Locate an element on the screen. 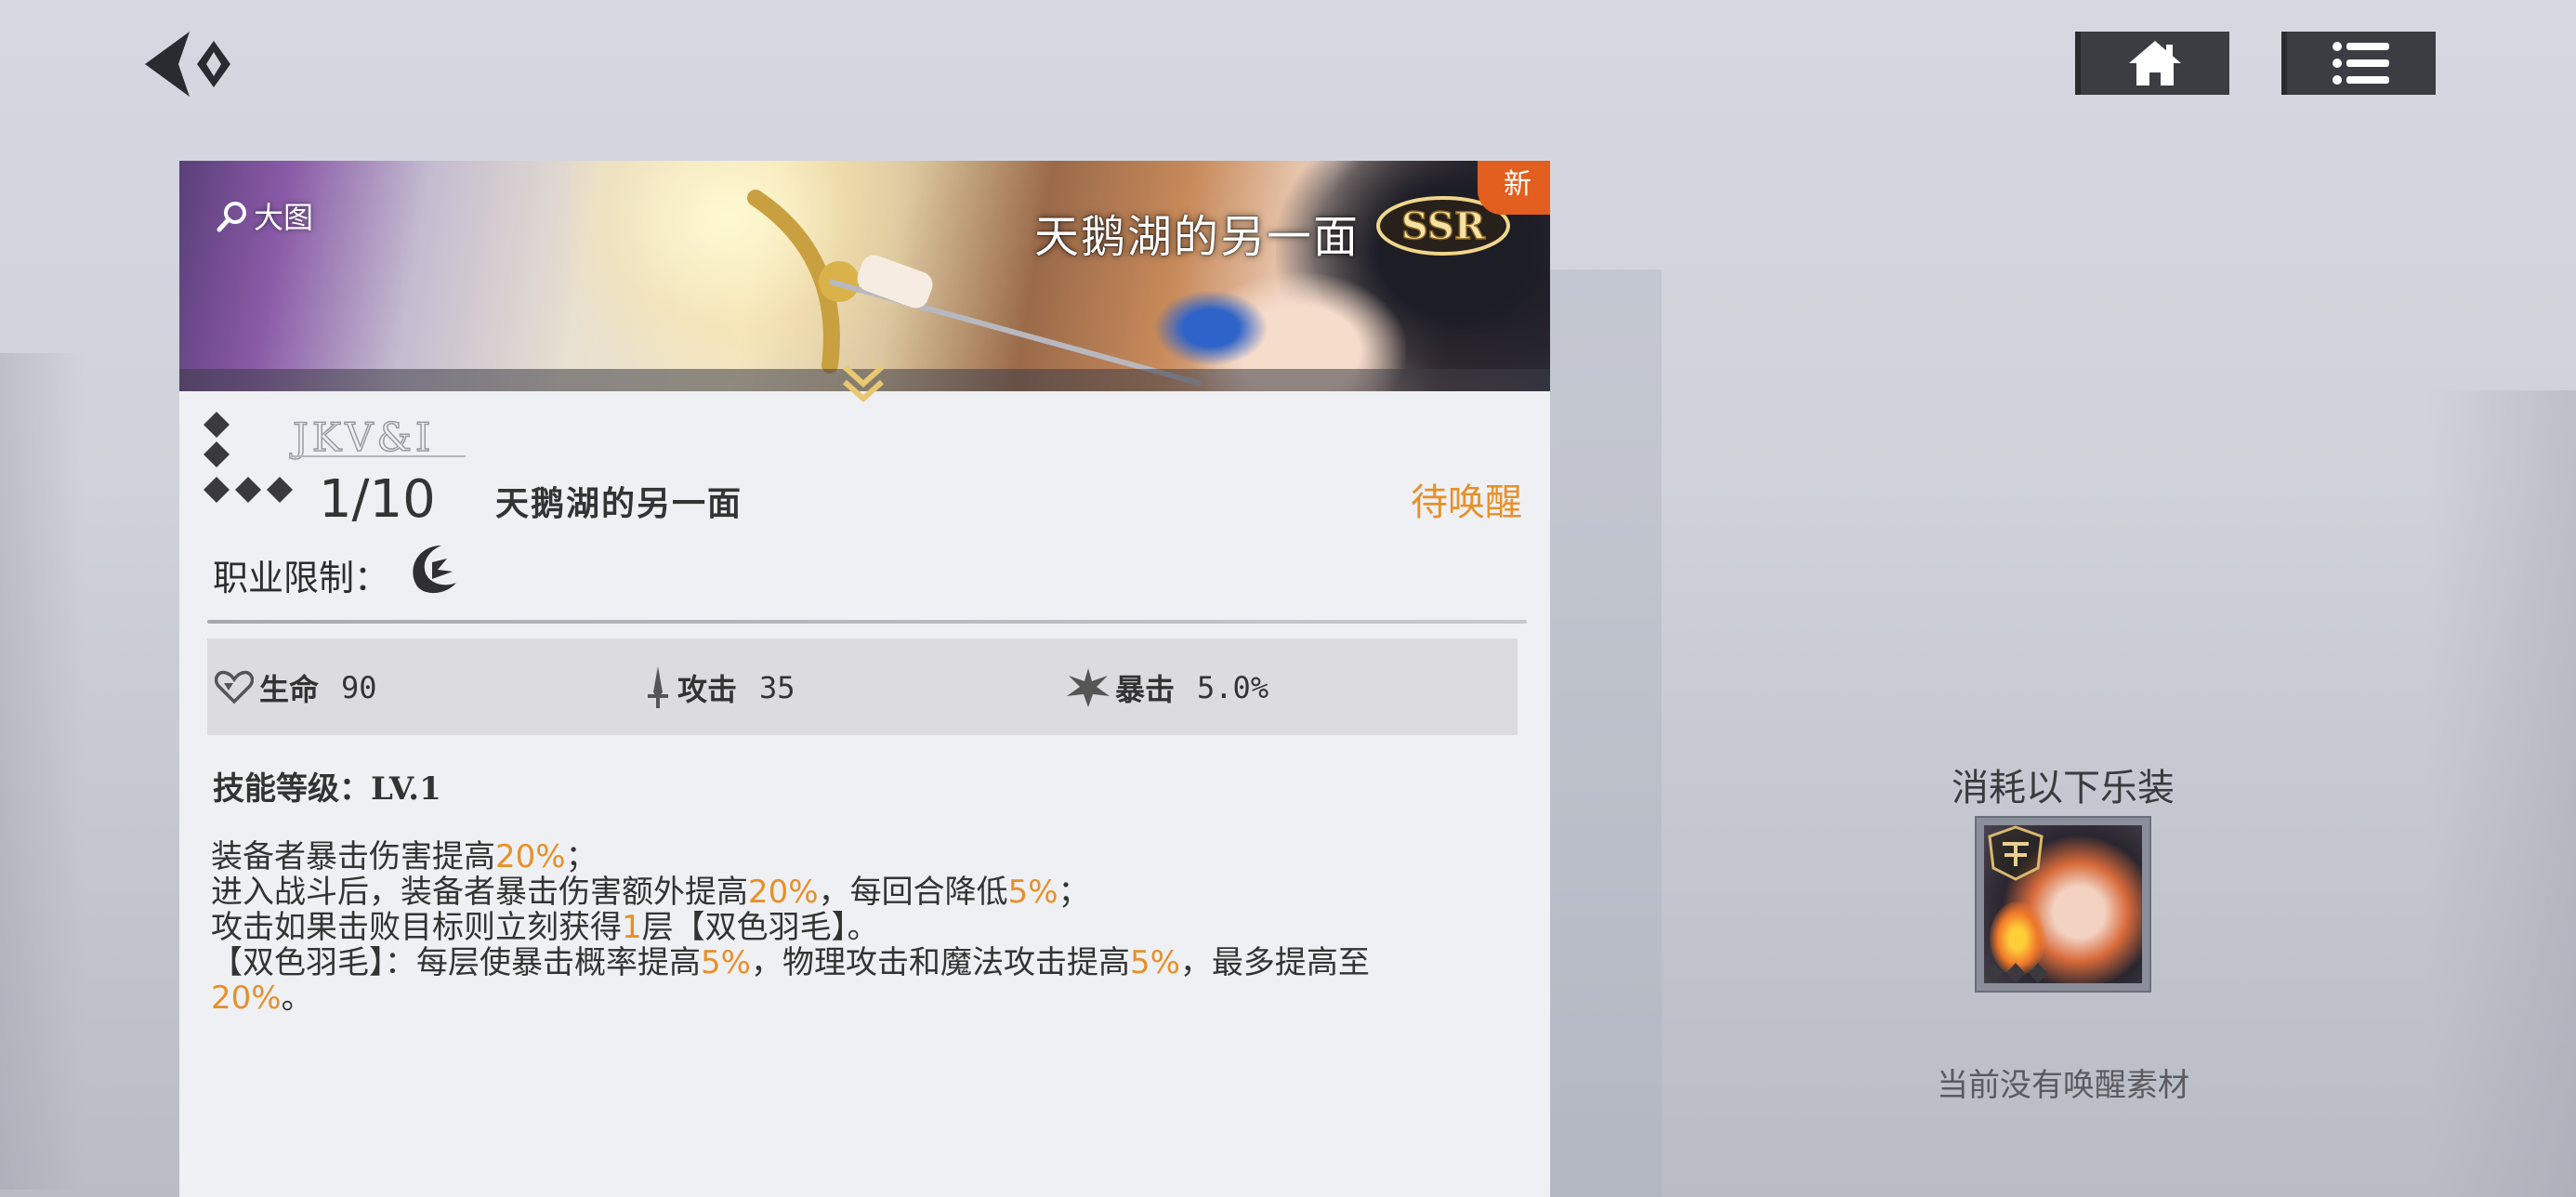  stat-attack-value: 35 is located at coordinates (777, 687).